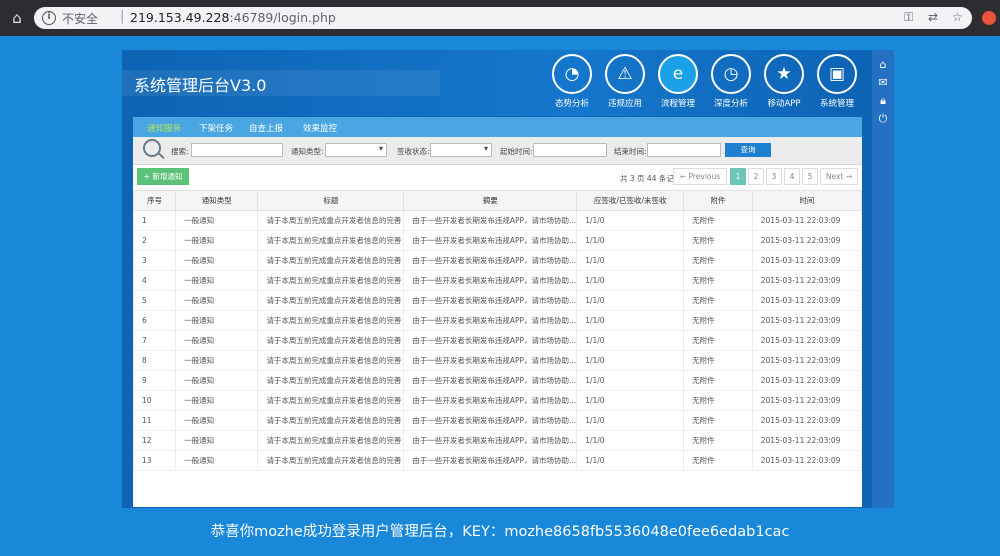 The image size is (1000, 556). Describe the element at coordinates (356, 150) in the screenshot. I see `type-select` at that location.